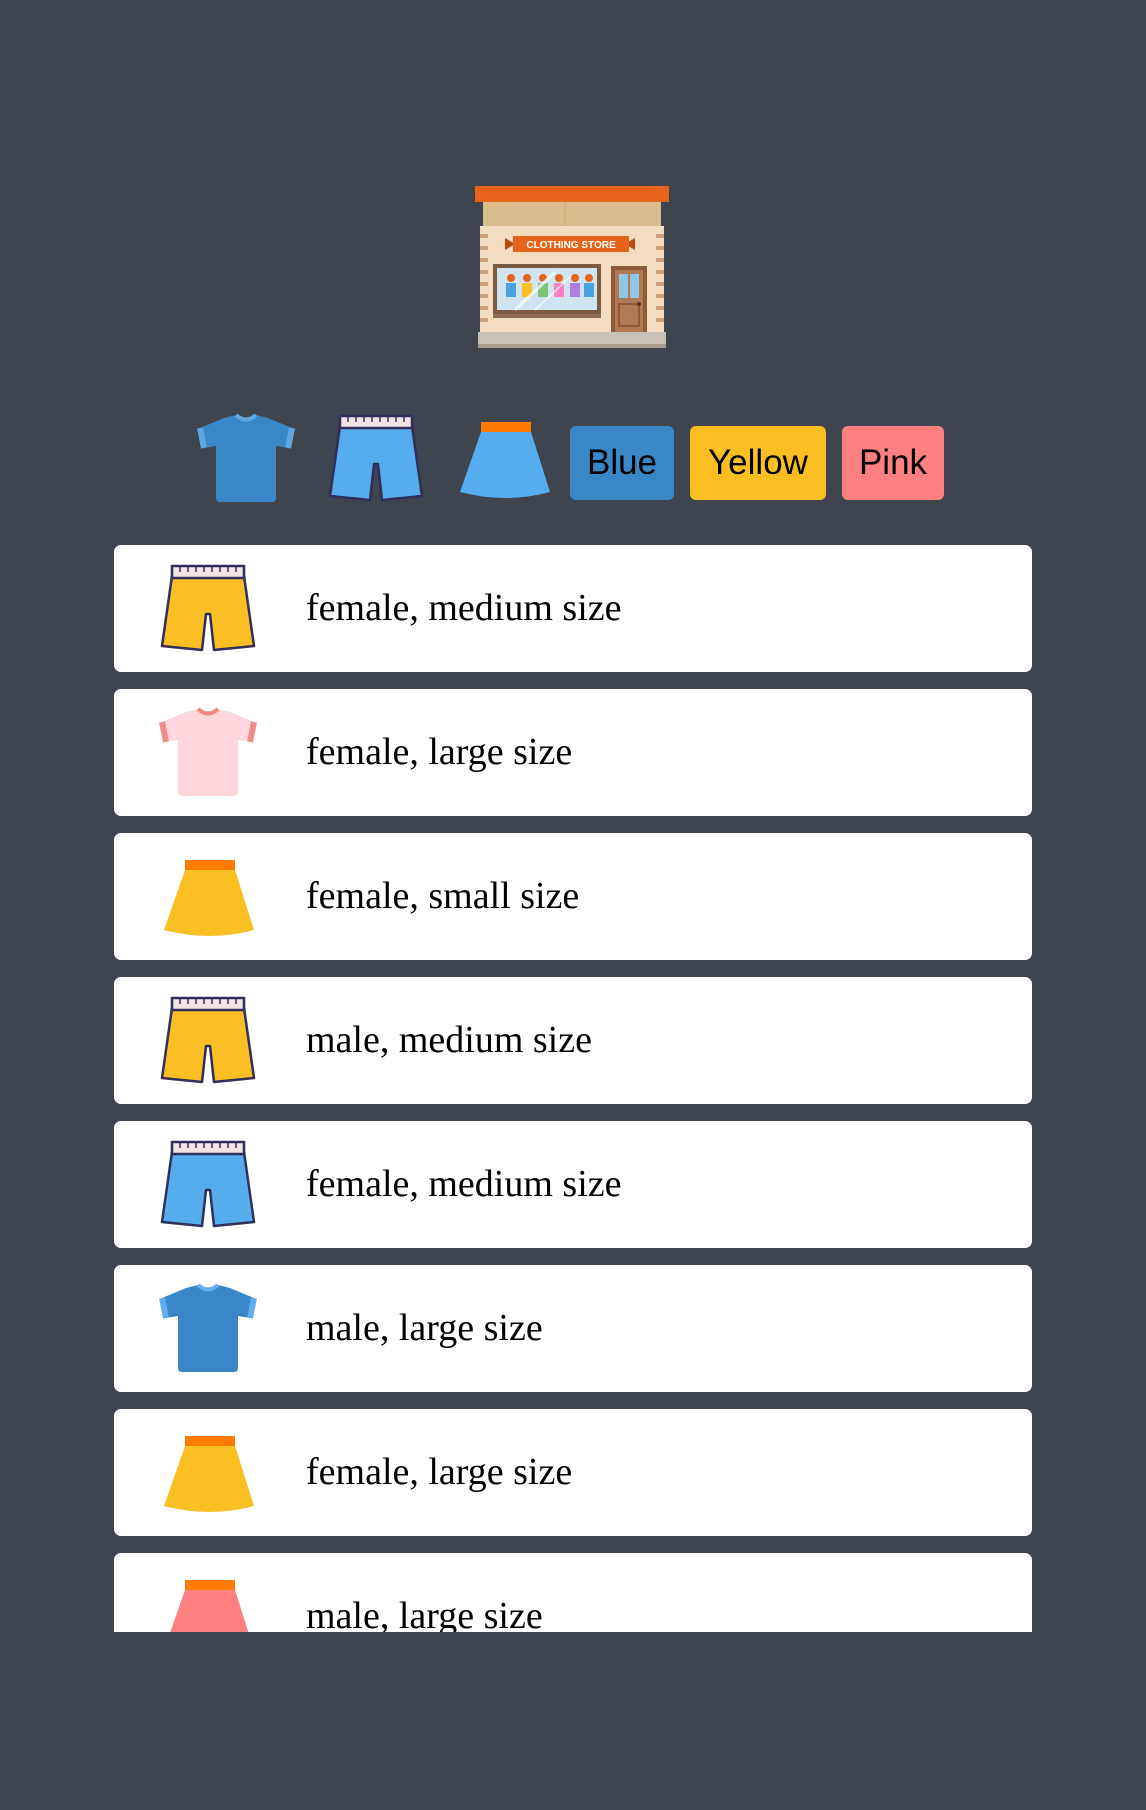 This screenshot has height=1810, width=1146. Describe the element at coordinates (449, 1040) in the screenshot. I see `item-description: male, medium size` at that location.